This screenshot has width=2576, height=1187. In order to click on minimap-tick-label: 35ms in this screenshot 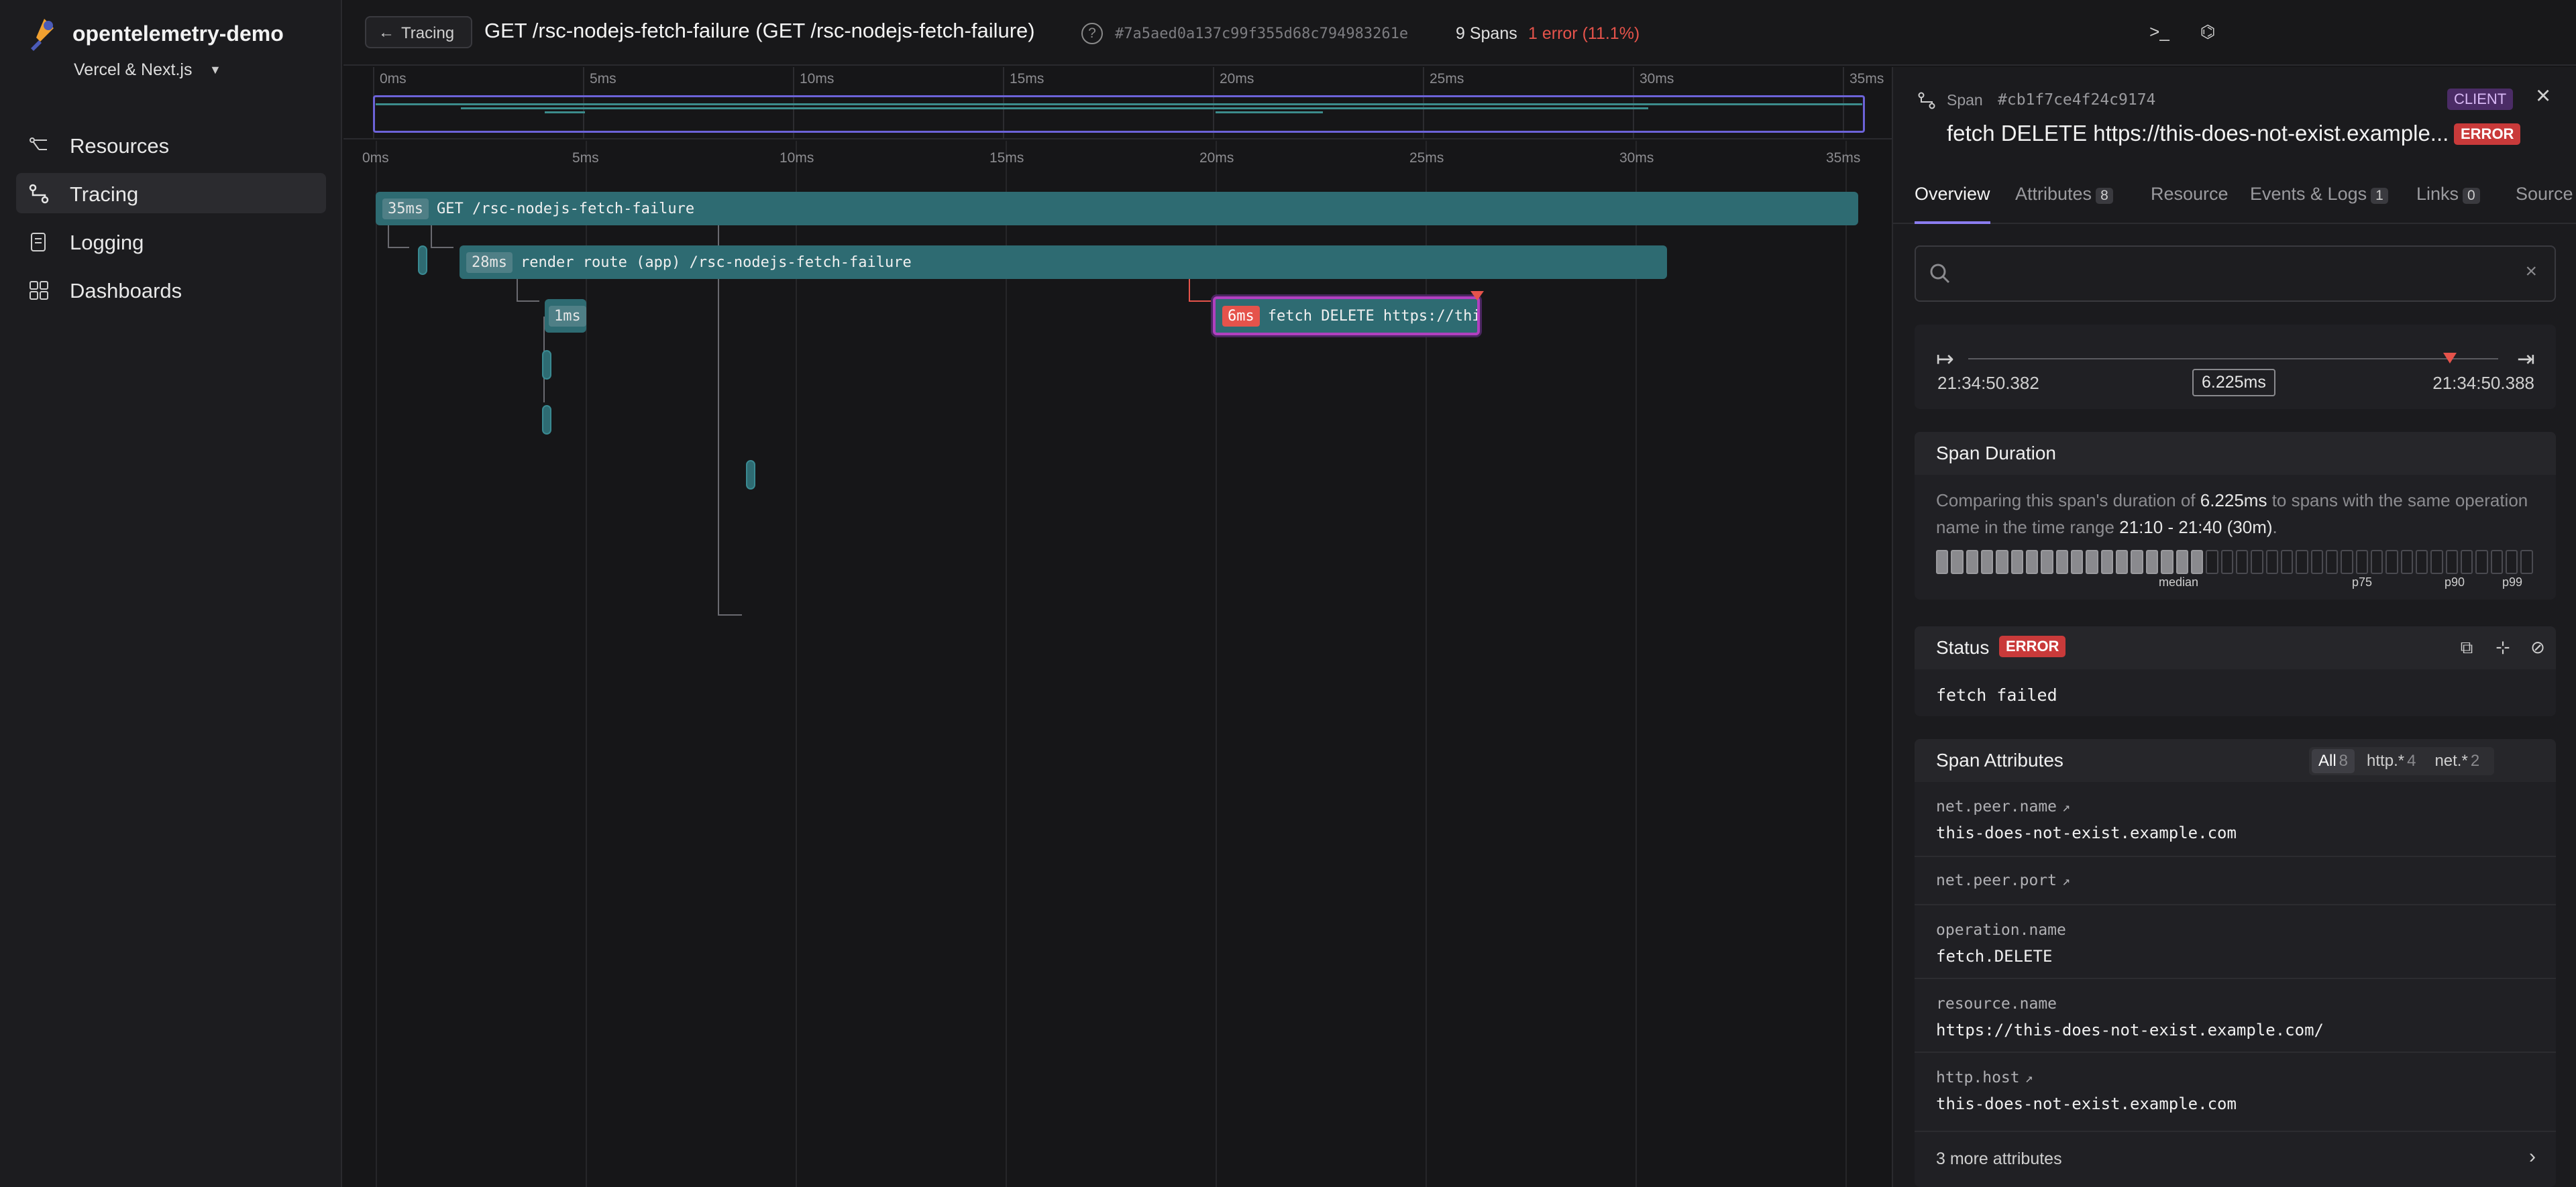, I will do `click(1866, 79)`.